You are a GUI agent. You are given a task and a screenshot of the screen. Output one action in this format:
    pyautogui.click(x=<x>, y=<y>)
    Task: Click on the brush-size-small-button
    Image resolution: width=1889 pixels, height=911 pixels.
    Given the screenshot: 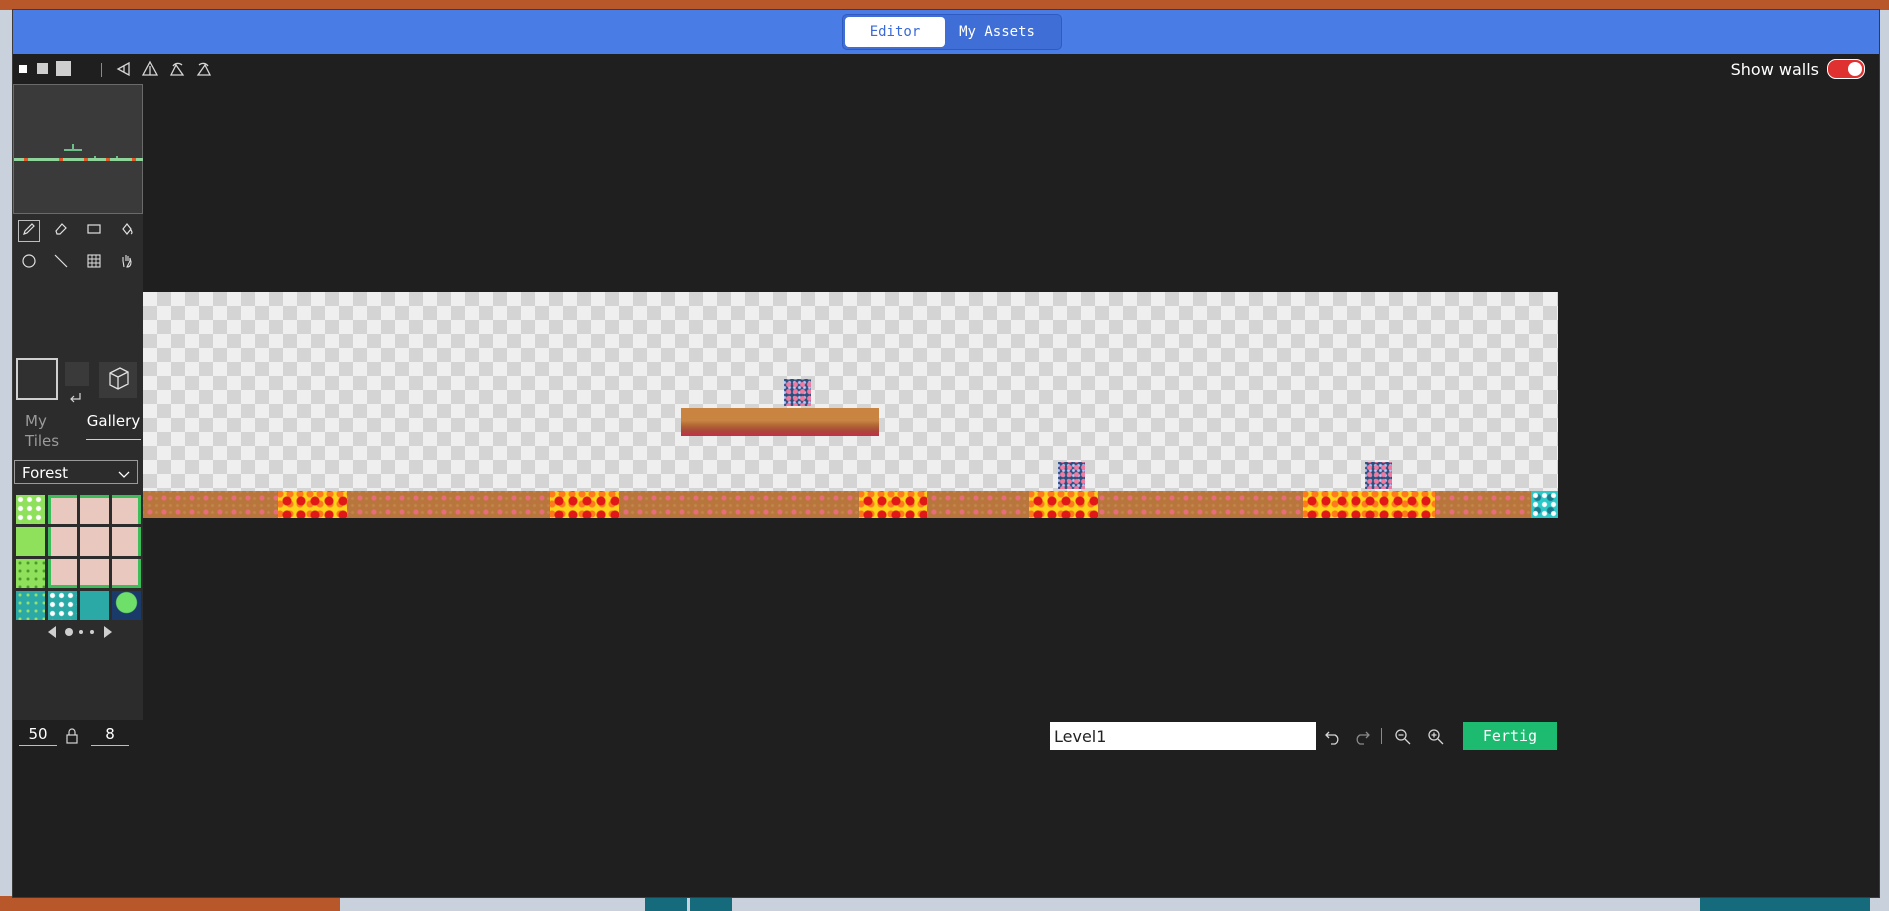 What is the action you would take?
    pyautogui.click(x=23, y=69)
    